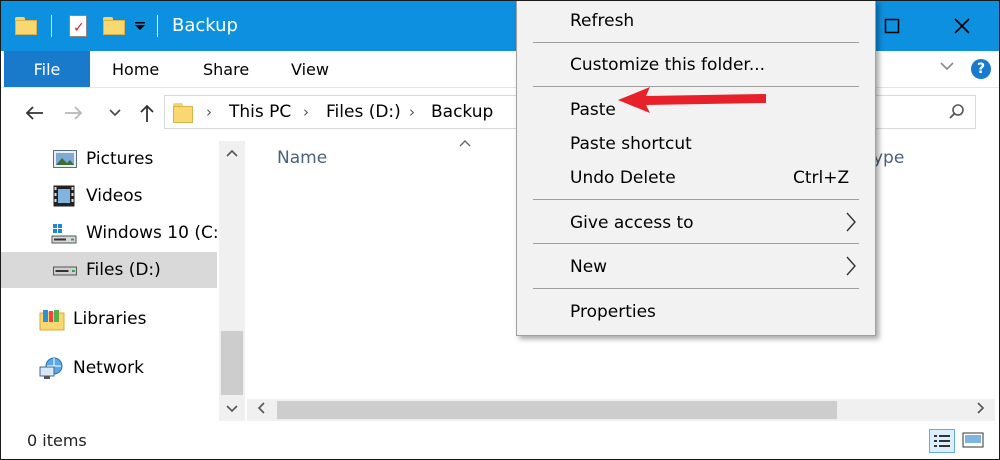 This screenshot has height=460, width=1000. I want to click on close-button, so click(962, 26).